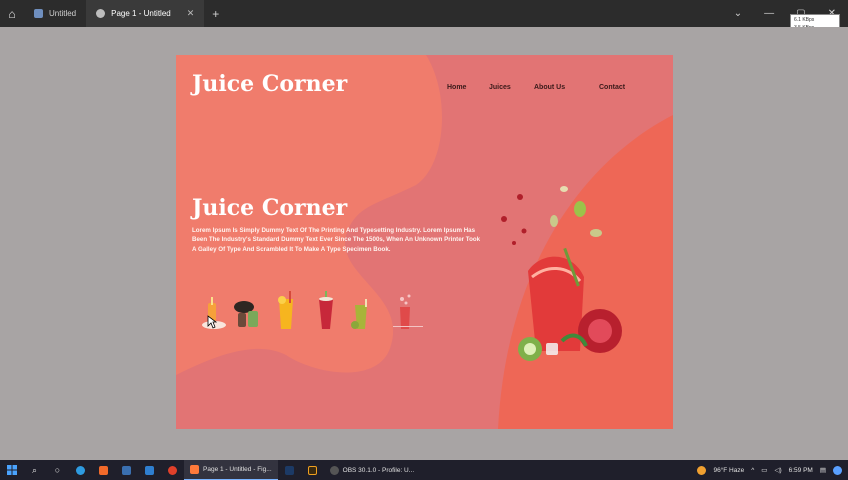 This screenshot has width=848, height=480. Describe the element at coordinates (270, 208) in the screenshot. I see `hero-title: Juice Corner` at that location.